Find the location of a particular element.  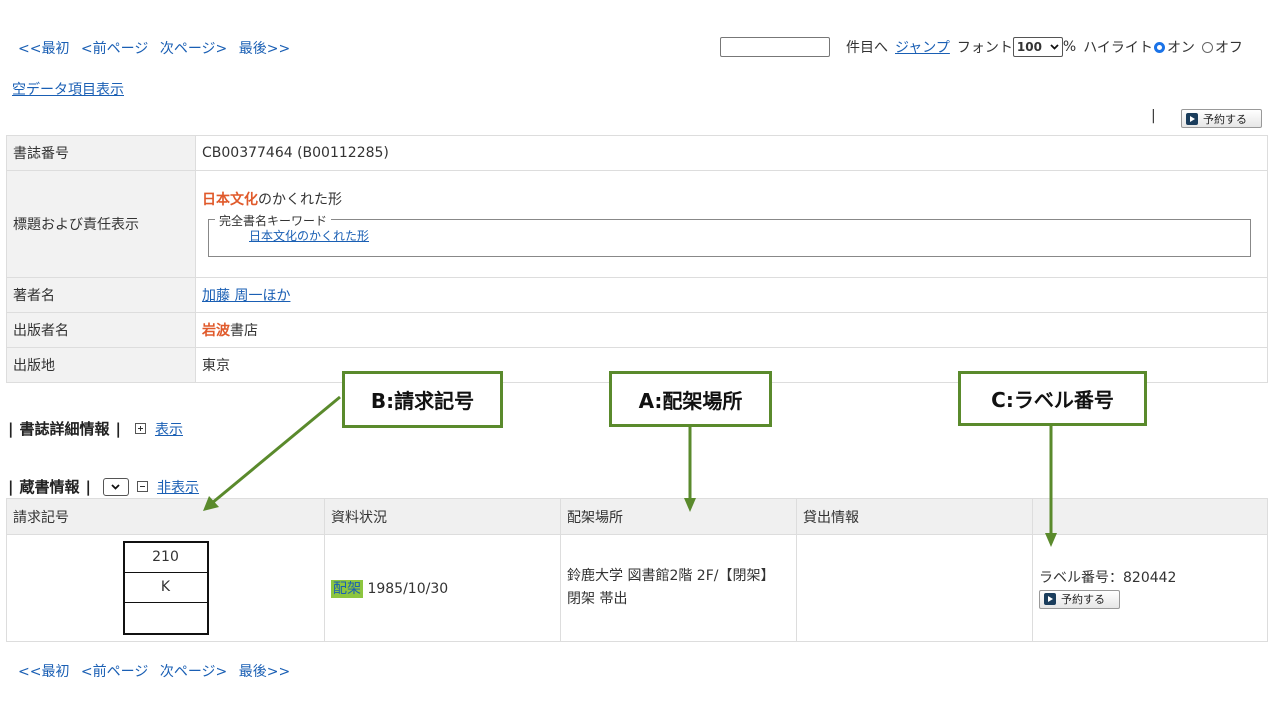

field-label: 標題および責任表示 is located at coordinates (101, 224).